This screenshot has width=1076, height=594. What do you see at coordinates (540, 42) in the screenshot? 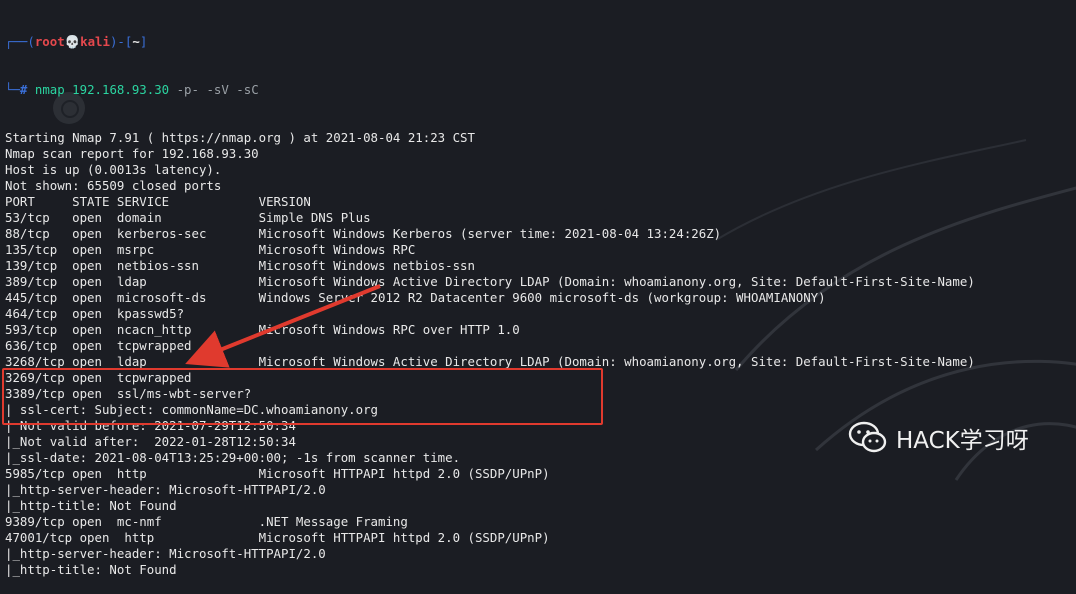
I see `prompt-line-top: ┌──(root💀kali)-[~]` at bounding box center [540, 42].